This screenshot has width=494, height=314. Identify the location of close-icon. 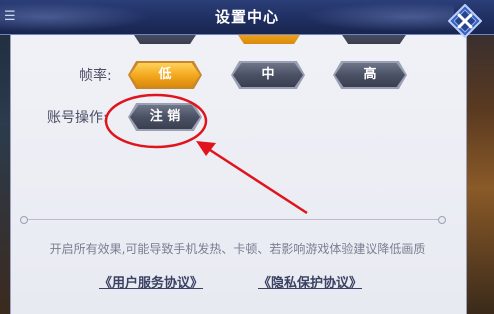
(465, 21).